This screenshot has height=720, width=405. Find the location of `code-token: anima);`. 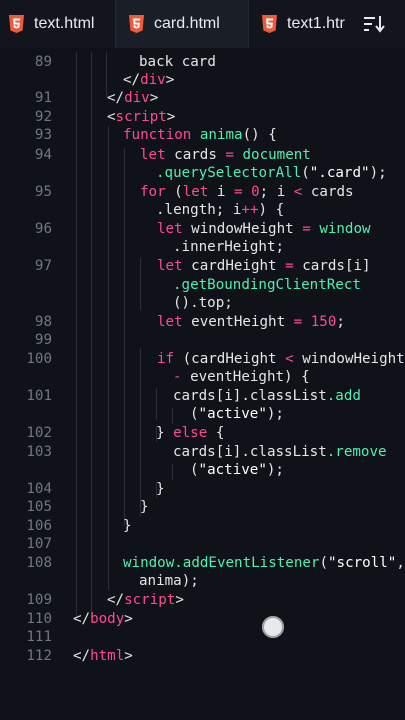

code-token: anima); is located at coordinates (169, 581).